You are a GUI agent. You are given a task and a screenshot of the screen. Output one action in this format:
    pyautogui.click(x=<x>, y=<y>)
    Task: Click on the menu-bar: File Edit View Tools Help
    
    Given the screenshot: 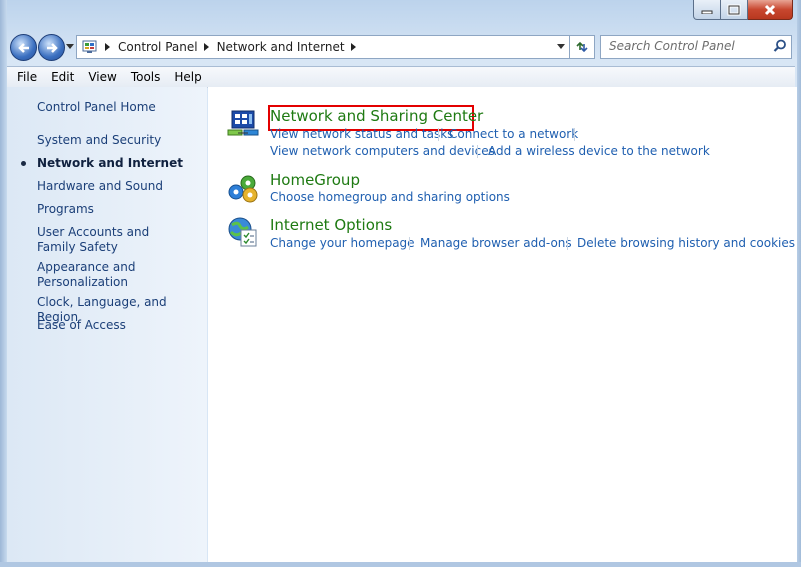 What is the action you would take?
    pyautogui.click(x=401, y=77)
    